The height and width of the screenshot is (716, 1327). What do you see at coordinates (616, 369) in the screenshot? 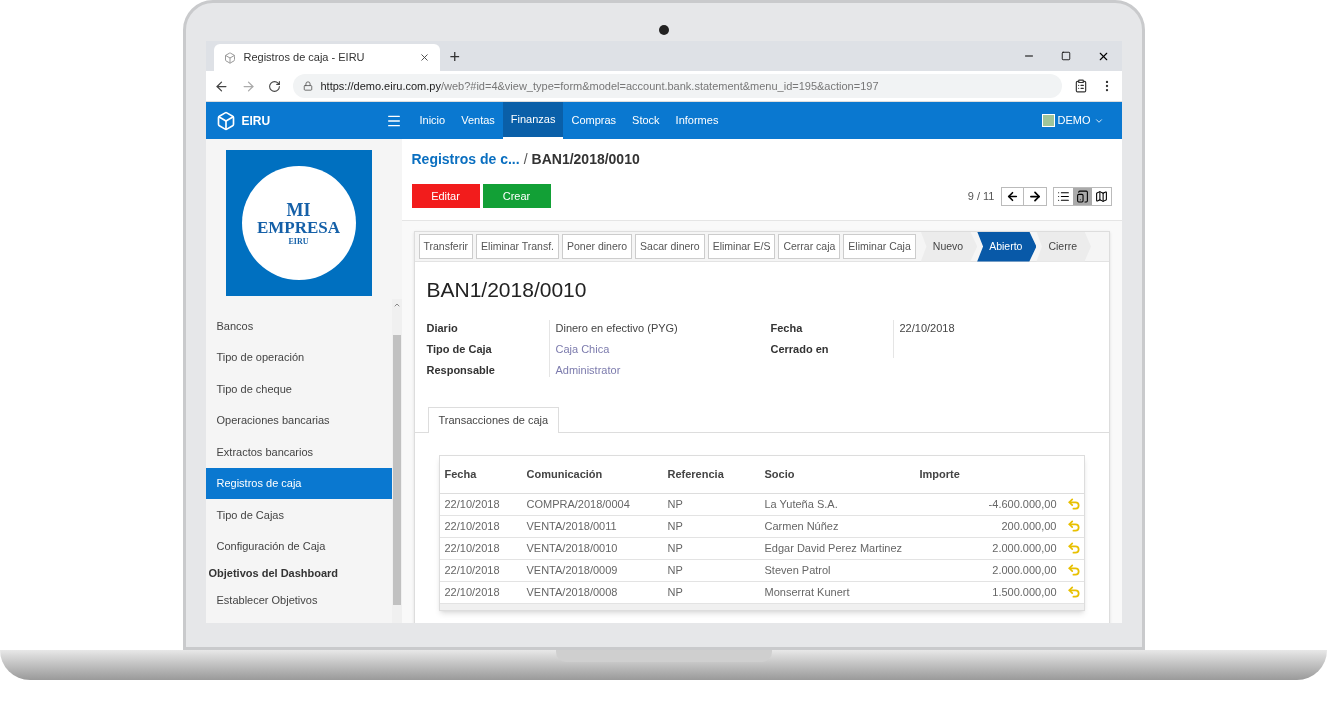
I see `field-link: Administrator` at bounding box center [616, 369].